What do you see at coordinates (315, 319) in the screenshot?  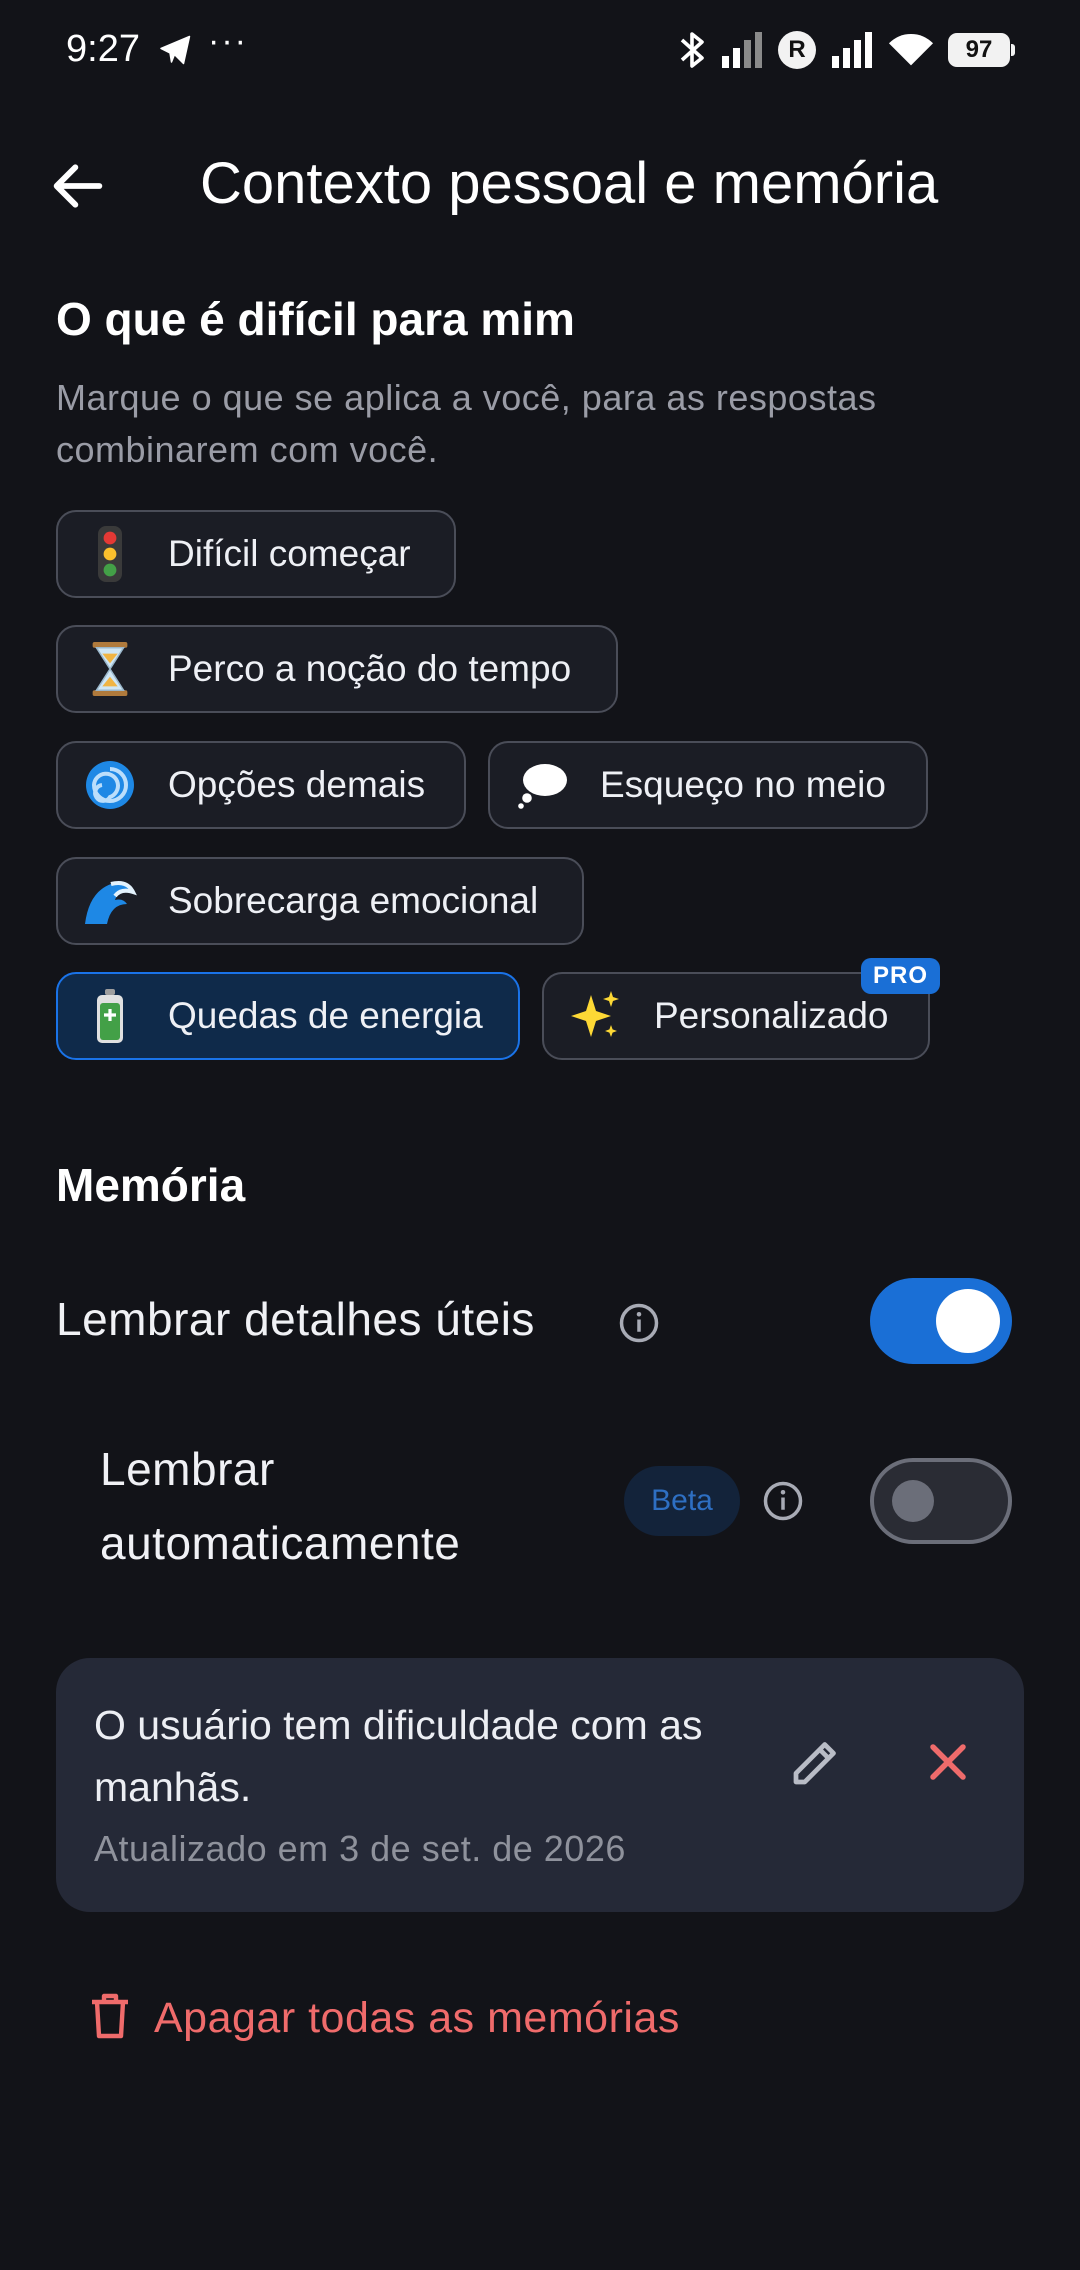 I see `difficulties-section-title: O que é difícil para mim` at bounding box center [315, 319].